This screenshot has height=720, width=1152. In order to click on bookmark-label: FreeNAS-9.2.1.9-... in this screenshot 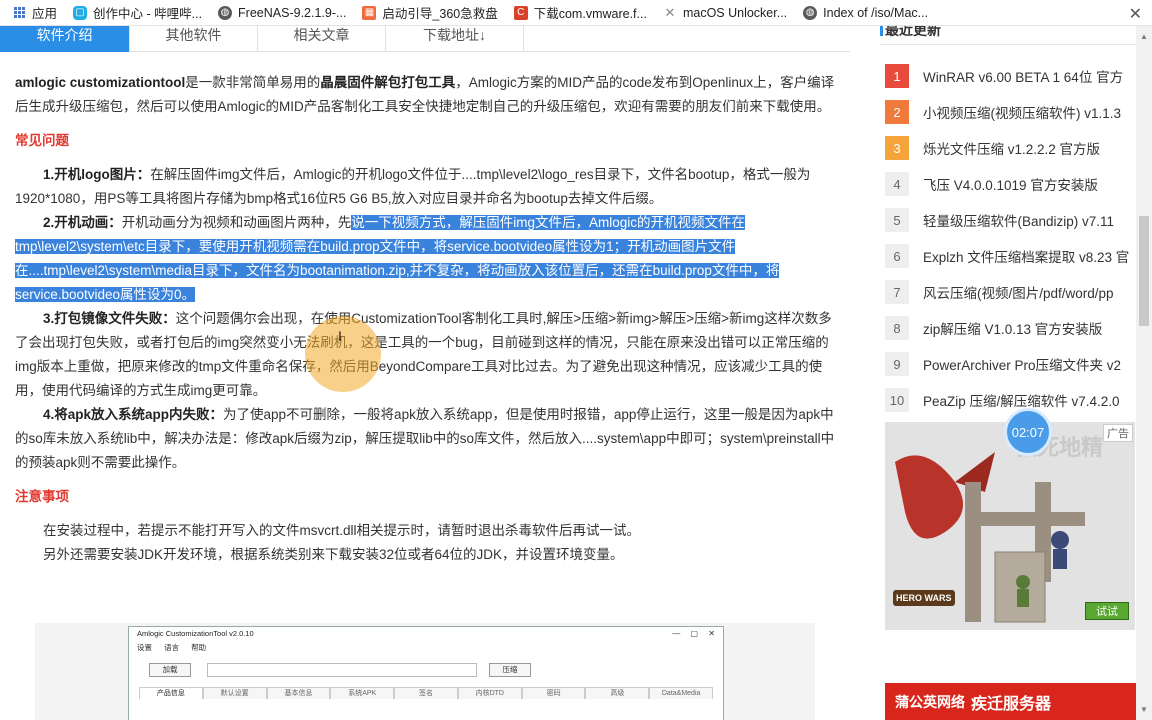, I will do `click(292, 12)`.